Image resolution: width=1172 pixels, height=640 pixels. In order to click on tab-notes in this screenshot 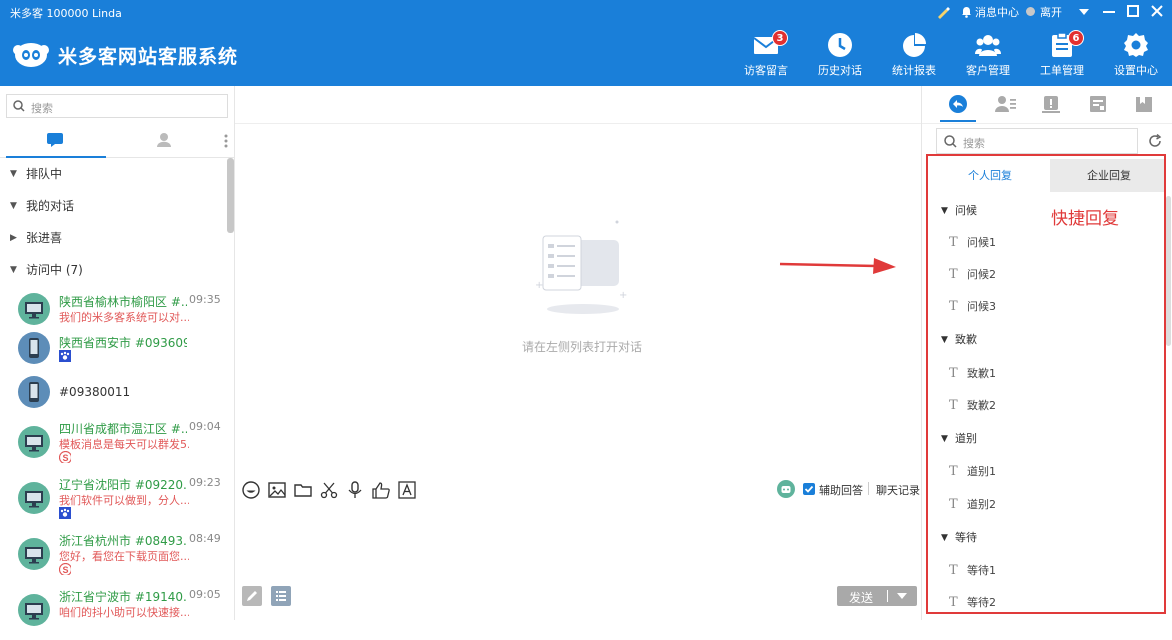, I will do `click(1144, 105)`.